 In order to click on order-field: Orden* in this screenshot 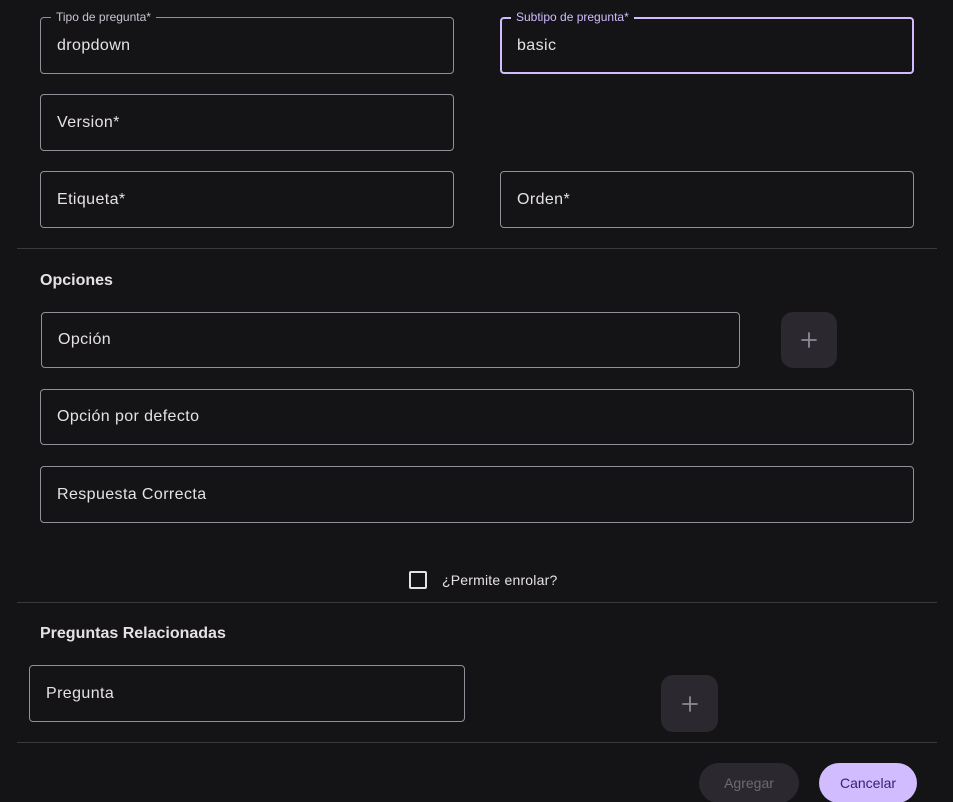, I will do `click(707, 199)`.